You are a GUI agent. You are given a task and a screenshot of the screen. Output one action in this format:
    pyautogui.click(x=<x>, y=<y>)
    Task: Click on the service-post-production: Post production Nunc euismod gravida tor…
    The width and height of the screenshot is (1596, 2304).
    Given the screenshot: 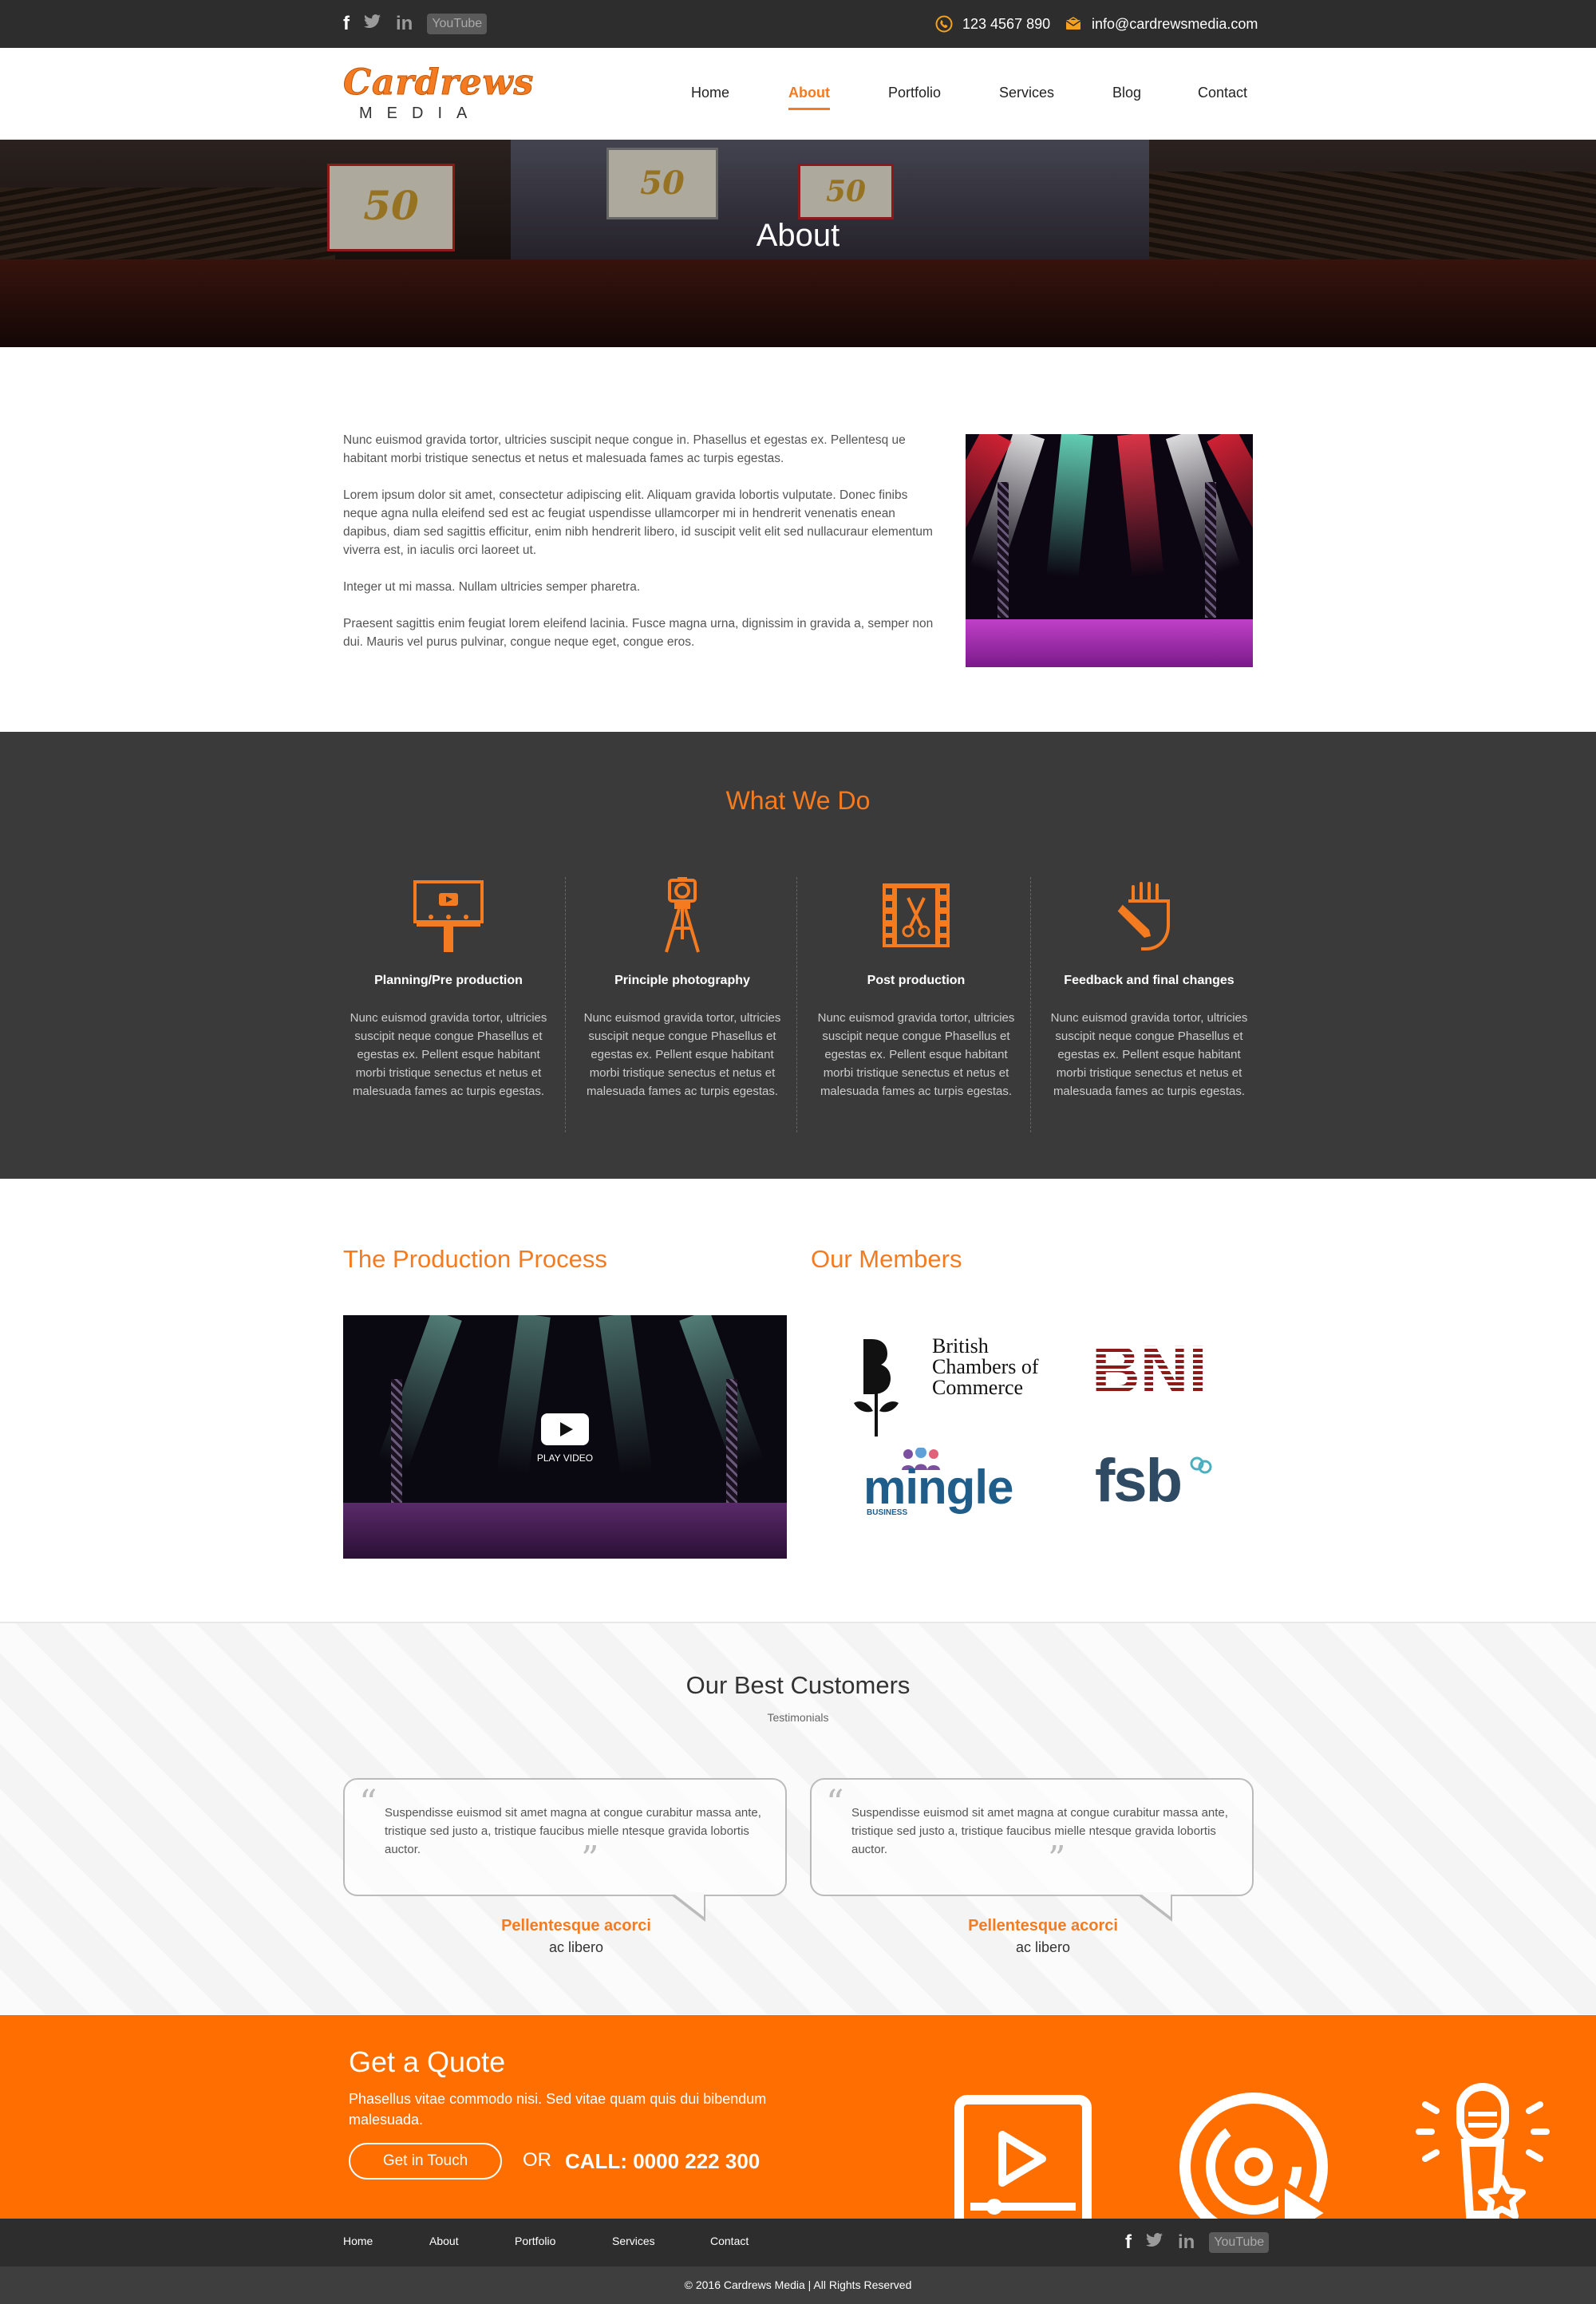 What is the action you would take?
    pyautogui.click(x=916, y=1003)
    